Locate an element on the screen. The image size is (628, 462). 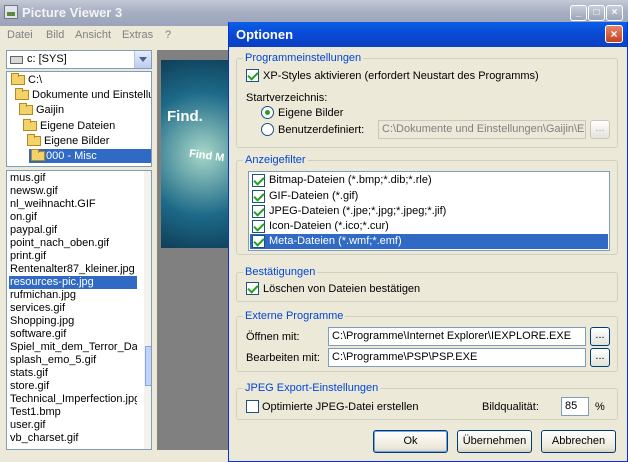
list-item: Shopping.jpg is located at coordinates (73, 321).